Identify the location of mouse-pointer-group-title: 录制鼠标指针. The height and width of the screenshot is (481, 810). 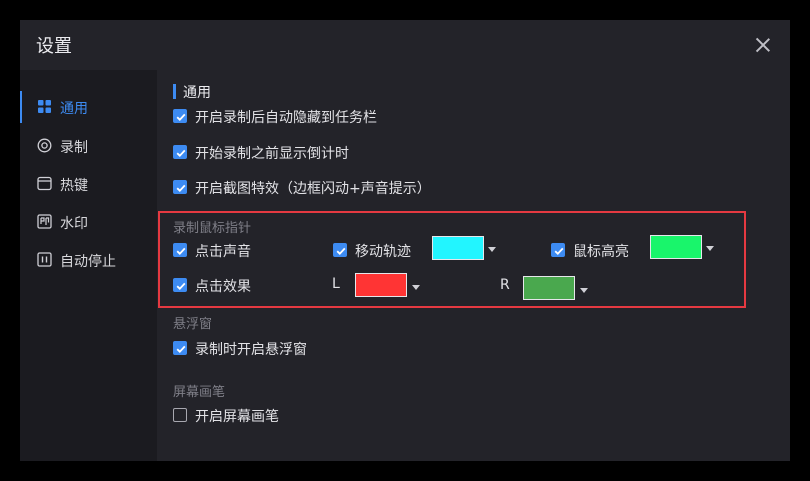
(212, 228).